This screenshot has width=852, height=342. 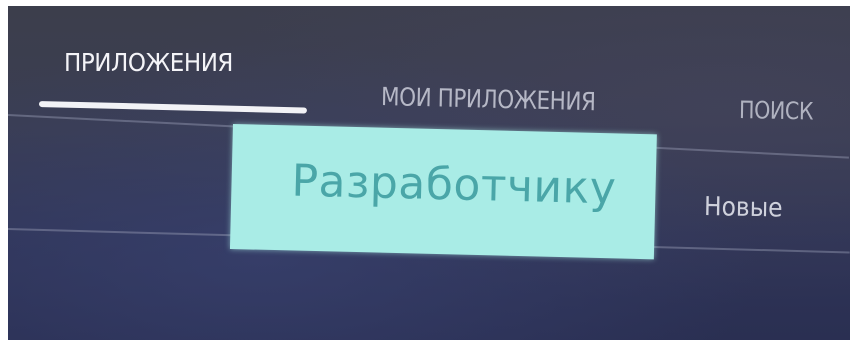 I want to click on tab-apps: ПРИЛОЖЕНИЯ, so click(x=148, y=62).